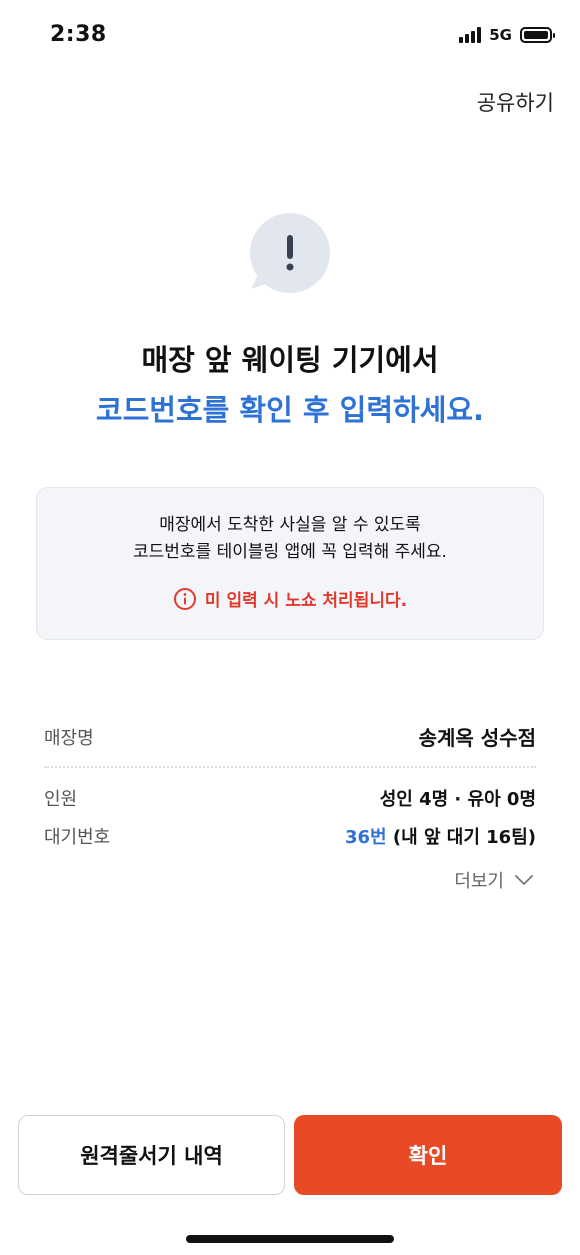 The height and width of the screenshot is (1255, 580). I want to click on noshow-warning: 미 입력 시 노쇼 처리됩니다., so click(290, 598).